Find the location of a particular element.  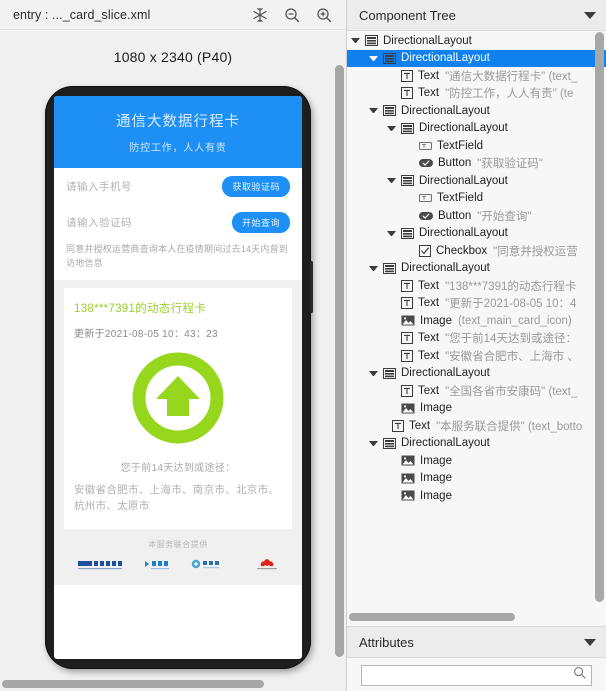

tree-row-value: "开始查询" is located at coordinates (504, 216).